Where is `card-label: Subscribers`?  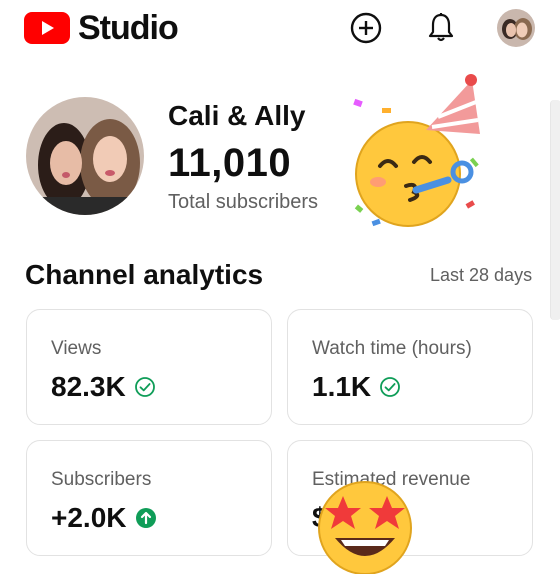 card-label: Subscribers is located at coordinates (101, 479).